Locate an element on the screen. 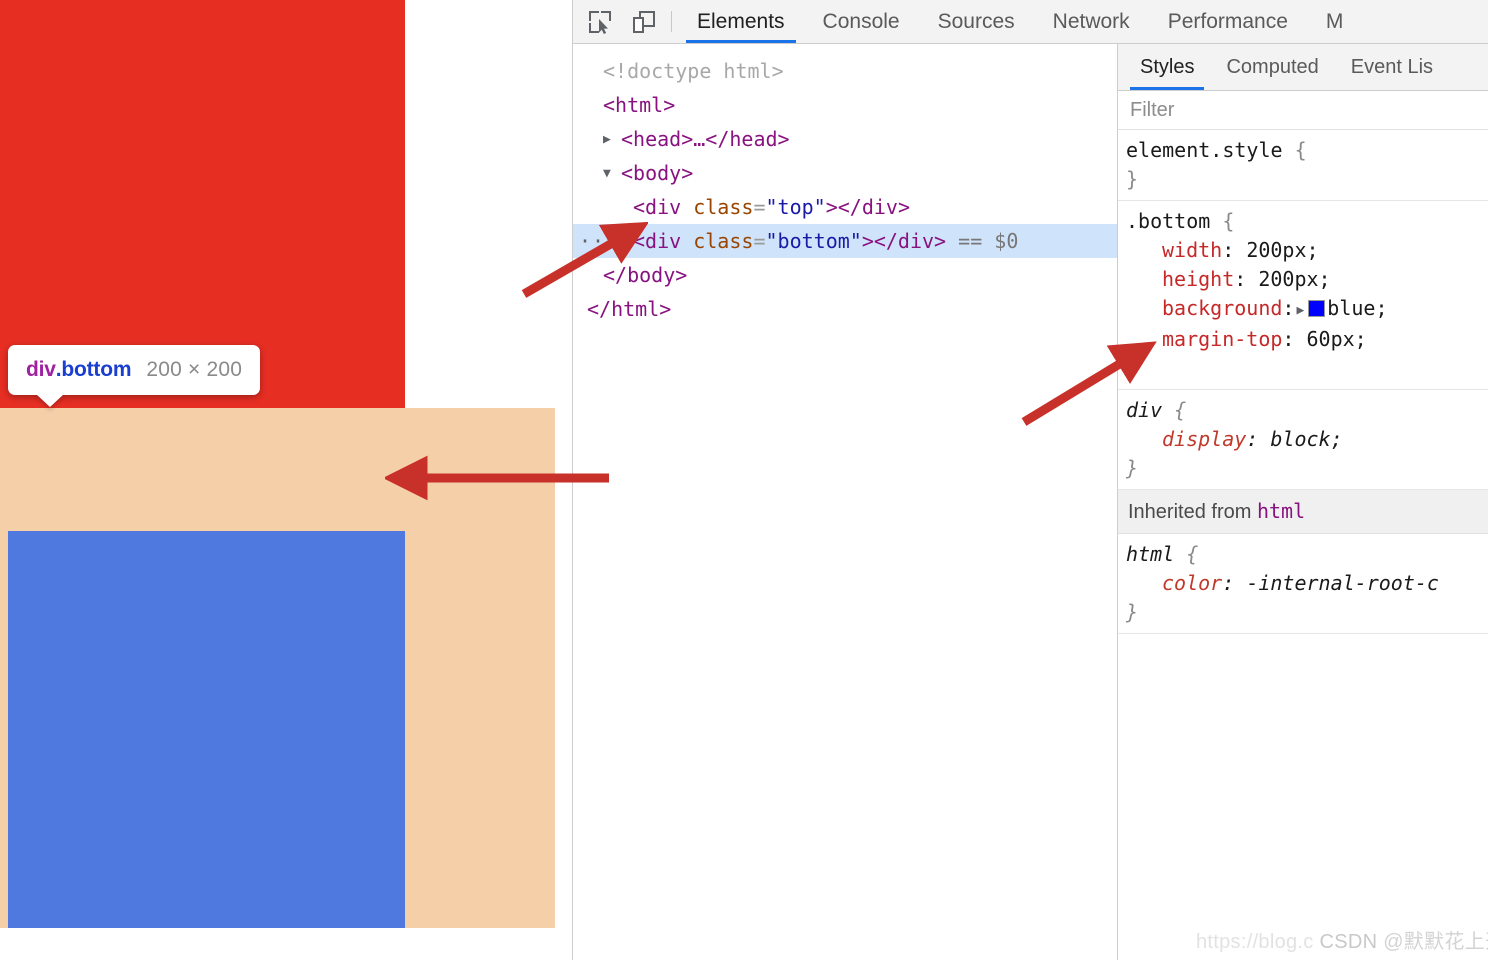  rule-div-useragent: div { display: block; } is located at coordinates (1303, 440).